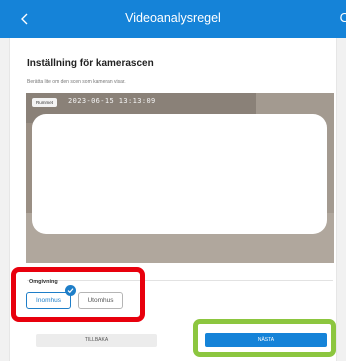 The width and height of the screenshot is (346, 361). What do you see at coordinates (266, 340) in the screenshot?
I see `next-button: NÄSTA` at bounding box center [266, 340].